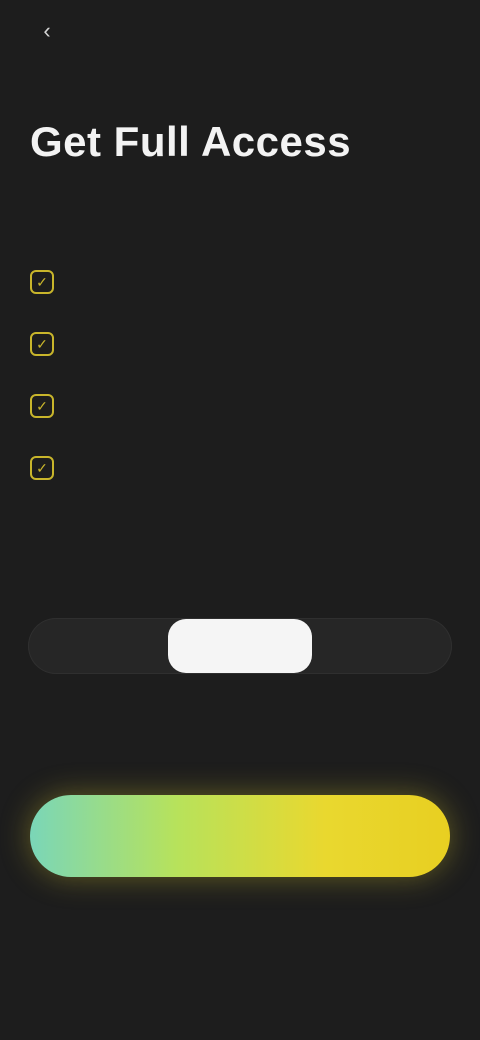 This screenshot has height=1040, width=480. I want to click on plan-selector, so click(240, 646).